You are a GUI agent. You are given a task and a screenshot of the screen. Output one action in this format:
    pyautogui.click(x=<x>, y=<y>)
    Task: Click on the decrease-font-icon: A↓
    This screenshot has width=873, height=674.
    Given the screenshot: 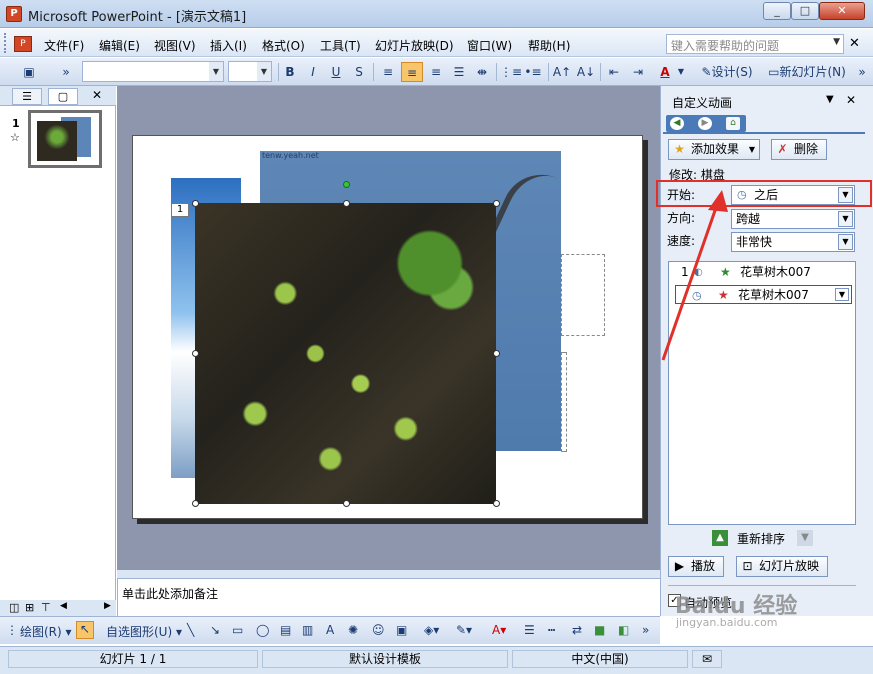 What is the action you would take?
    pyautogui.click(x=586, y=72)
    